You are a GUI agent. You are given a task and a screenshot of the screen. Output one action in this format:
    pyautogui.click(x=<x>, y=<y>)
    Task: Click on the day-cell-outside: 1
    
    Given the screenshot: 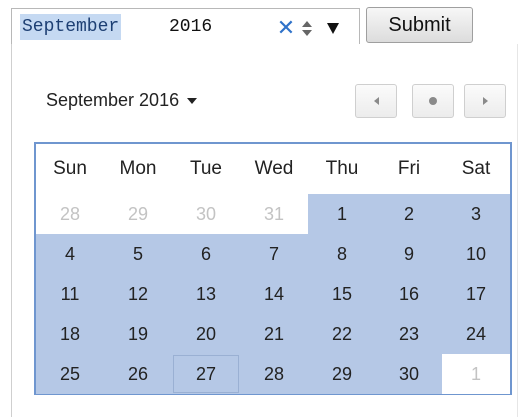 What is the action you would take?
    pyautogui.click(x=476, y=374)
    